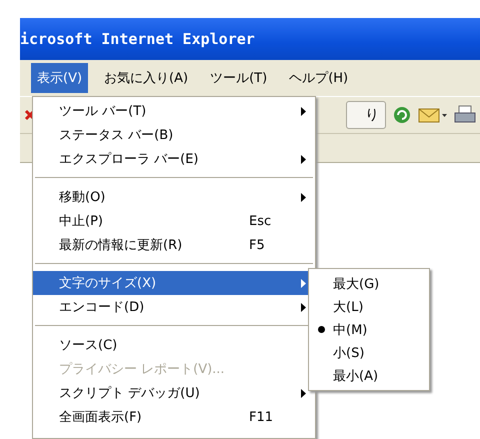 This screenshot has width=480, height=439. Describe the element at coordinates (137, 39) in the screenshot. I see `window-title: icrosoft Internet Explorer` at that location.